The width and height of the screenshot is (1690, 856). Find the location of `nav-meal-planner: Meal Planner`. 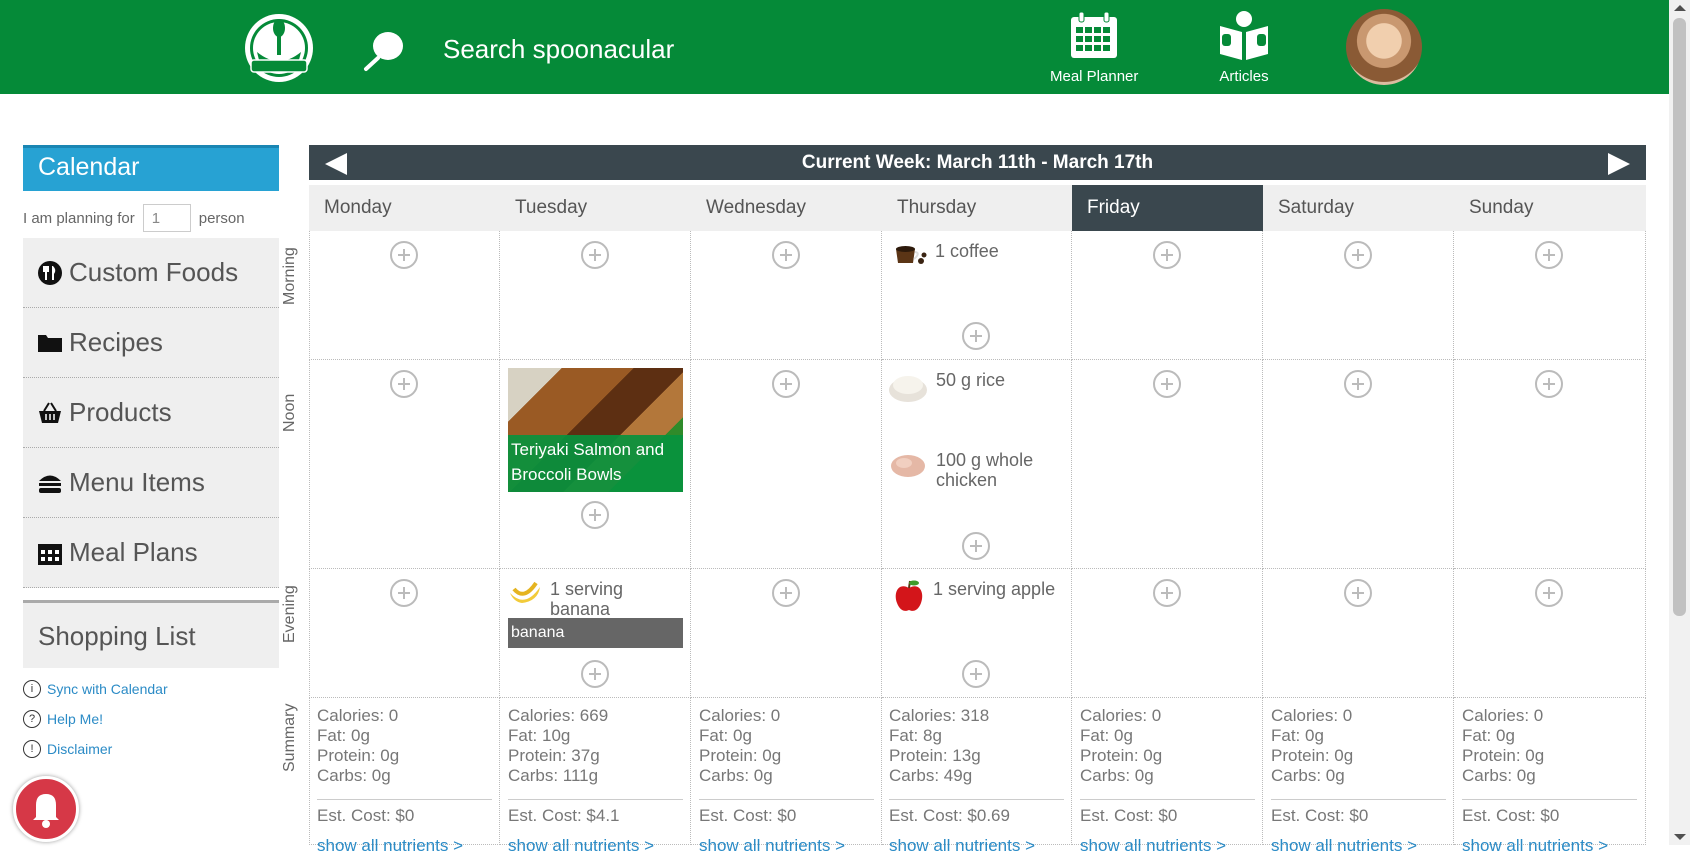

nav-meal-planner: Meal Planner is located at coordinates (1094, 47).